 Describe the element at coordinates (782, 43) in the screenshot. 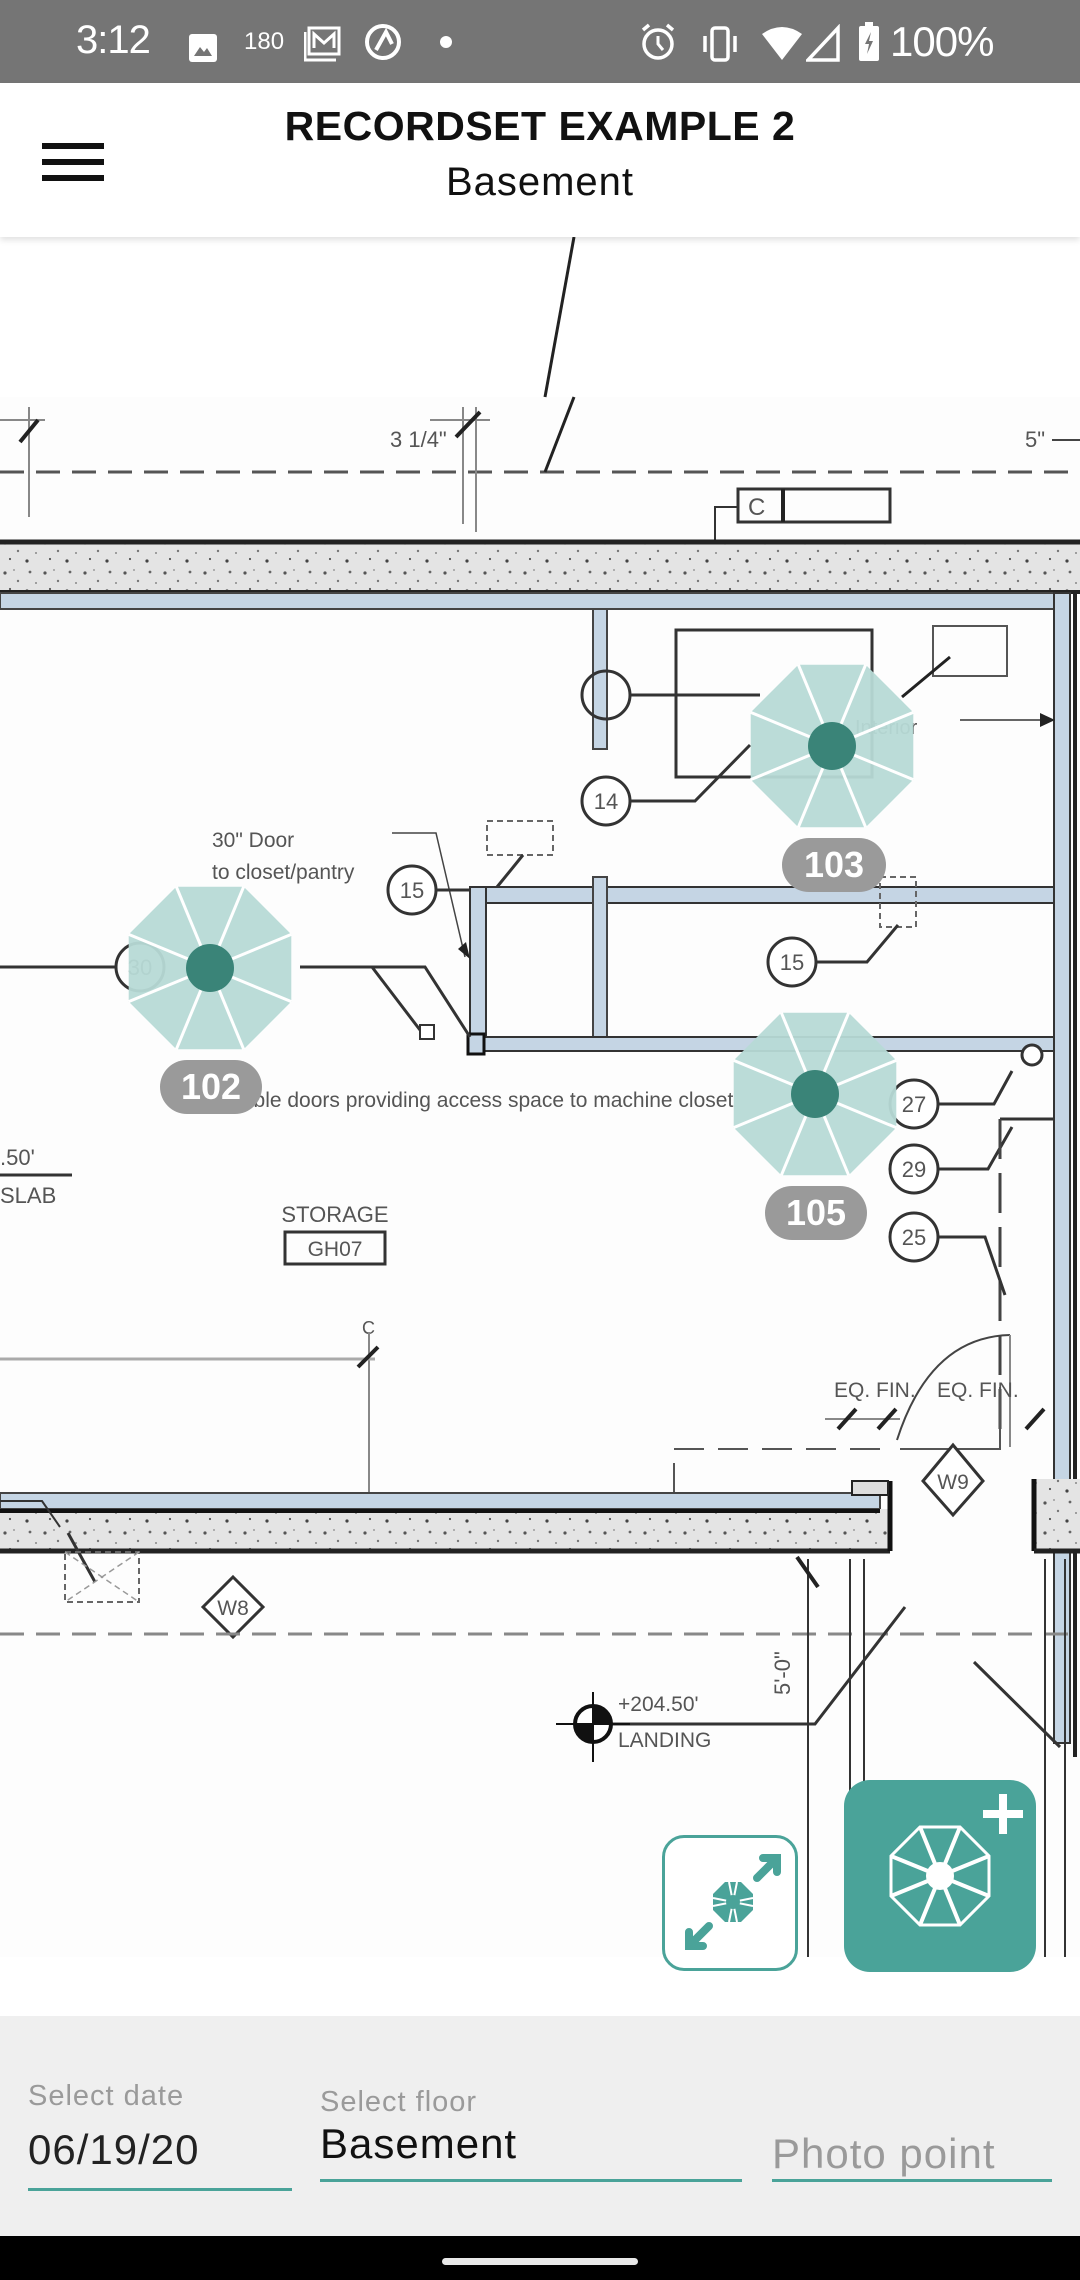

I see `wifi-icon` at that location.